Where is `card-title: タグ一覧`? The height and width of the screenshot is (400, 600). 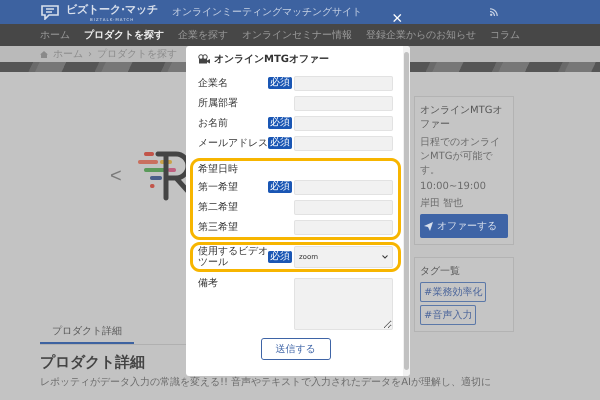
card-title: タグ一覧 is located at coordinates (440, 271).